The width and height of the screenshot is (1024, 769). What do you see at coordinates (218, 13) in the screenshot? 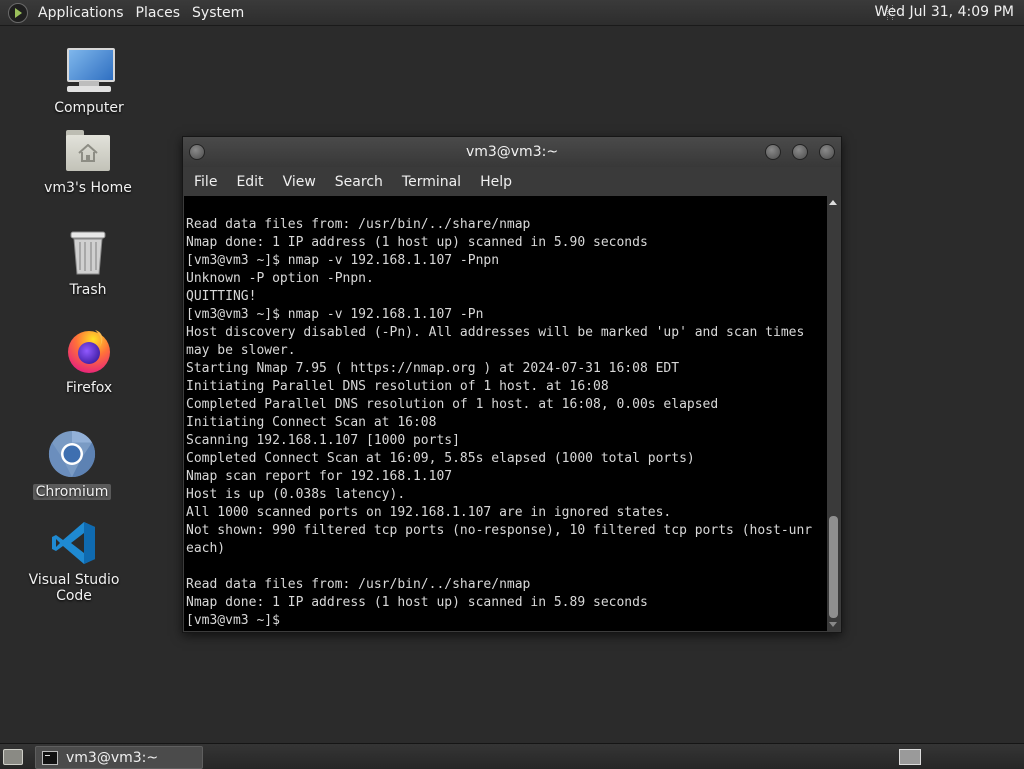
I see `system-menu: System` at bounding box center [218, 13].